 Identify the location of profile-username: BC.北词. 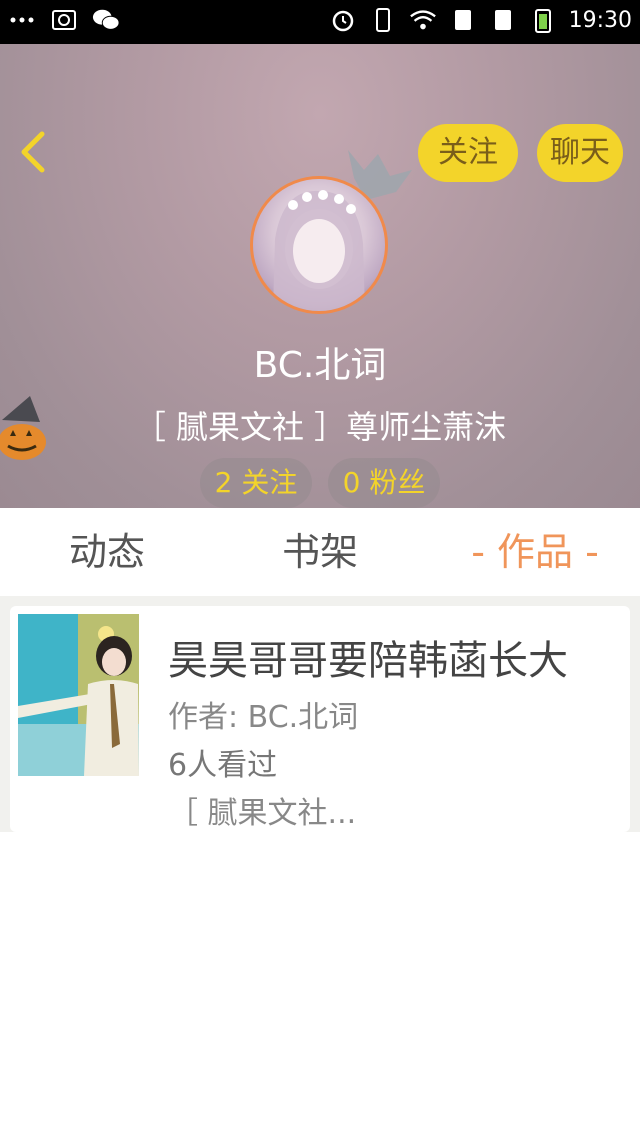
(320, 365).